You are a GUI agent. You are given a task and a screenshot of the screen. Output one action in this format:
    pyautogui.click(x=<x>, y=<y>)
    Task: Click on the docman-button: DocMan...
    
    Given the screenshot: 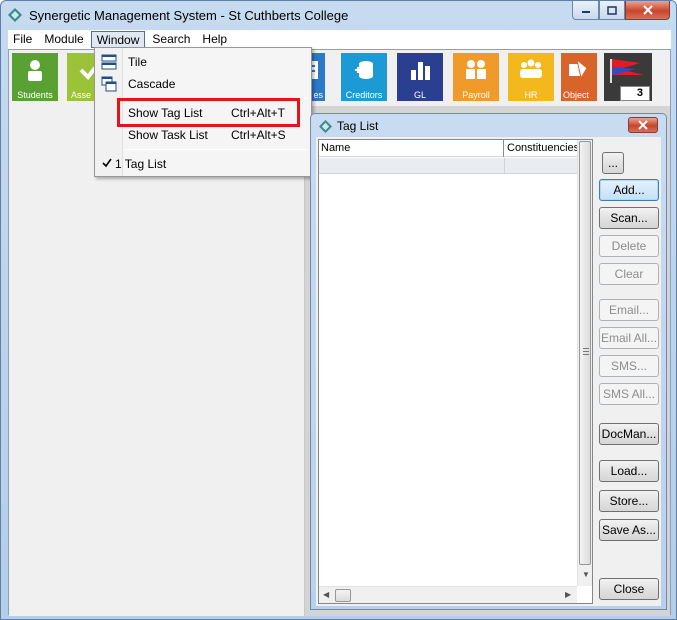 What is the action you would take?
    pyautogui.click(x=629, y=434)
    